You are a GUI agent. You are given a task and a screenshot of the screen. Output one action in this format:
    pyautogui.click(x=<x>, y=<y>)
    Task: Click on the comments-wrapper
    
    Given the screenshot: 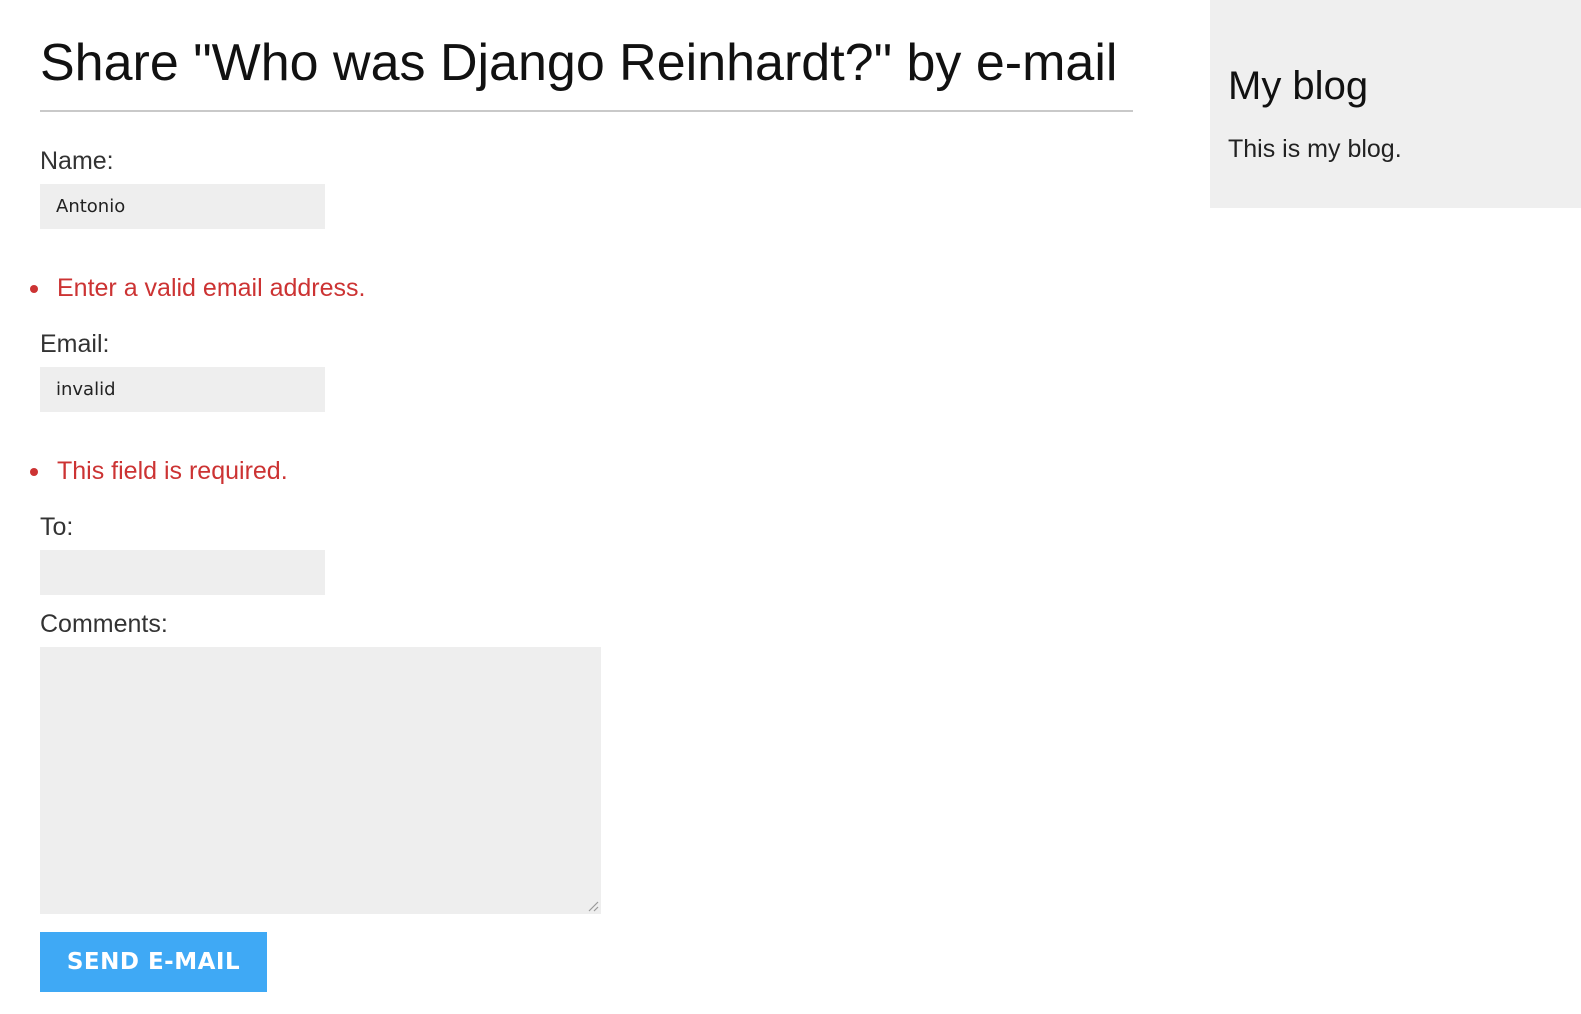 What is the action you would take?
    pyautogui.click(x=320, y=780)
    